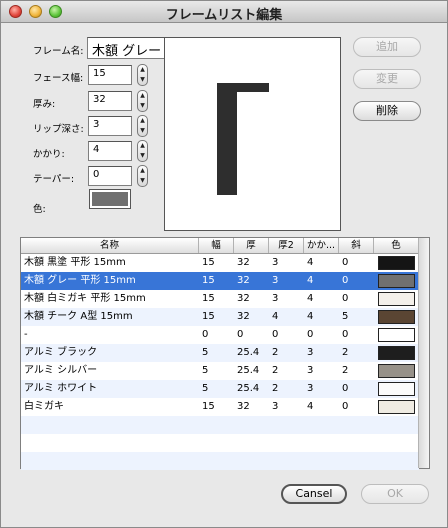 Image resolution: width=448 pixels, height=528 pixels. Describe the element at coordinates (275, 316) in the screenshot. I see `cell-thickness2: 4` at that location.